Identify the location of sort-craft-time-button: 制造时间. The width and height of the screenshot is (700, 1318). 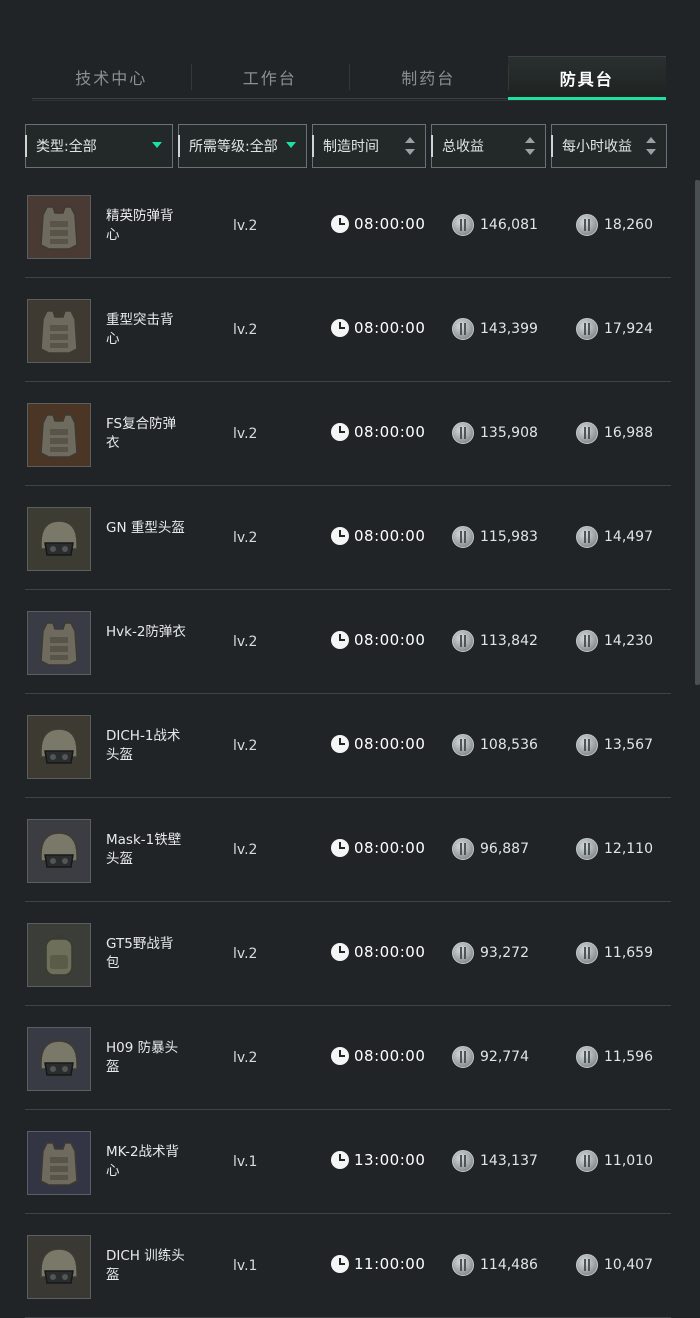
(369, 146).